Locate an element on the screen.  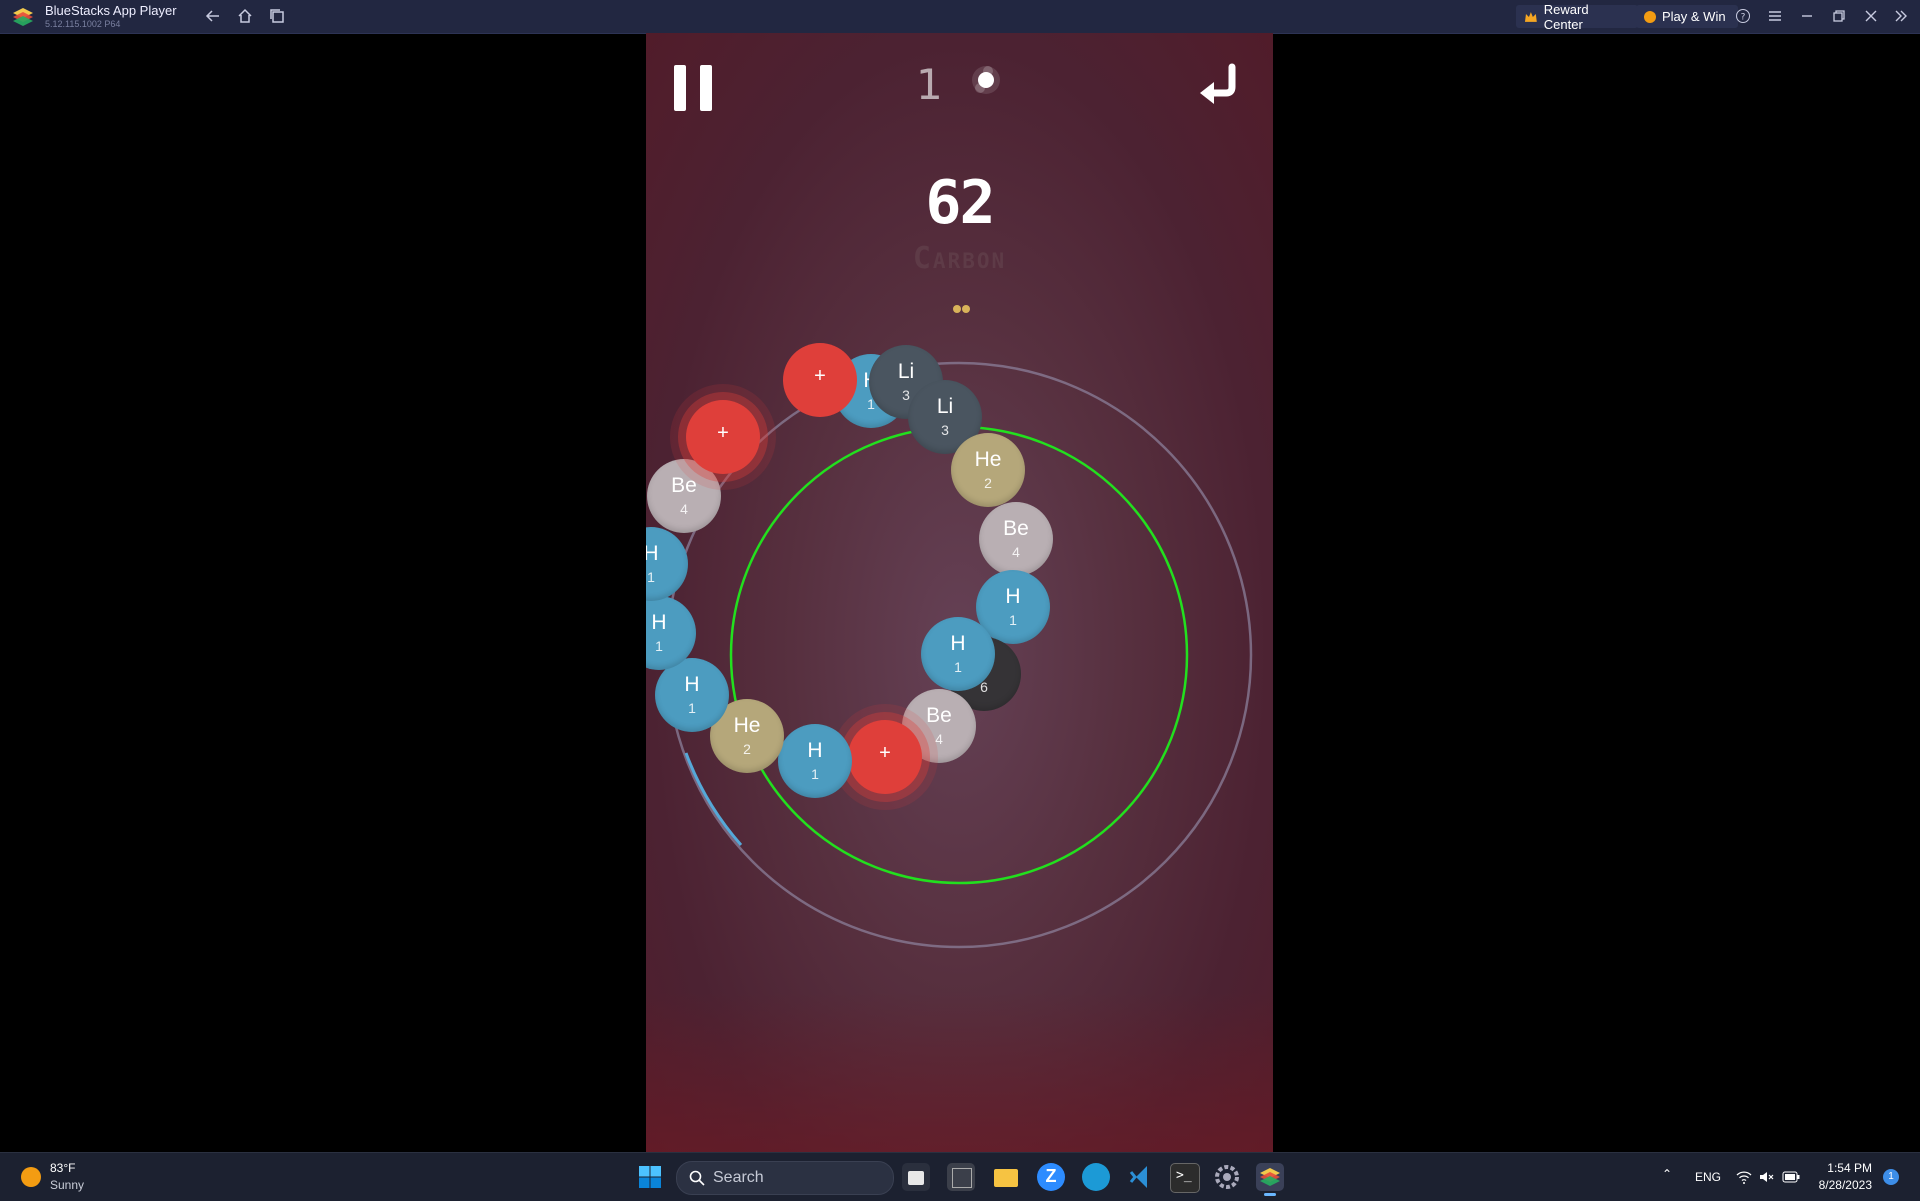
language-indicator: ENG is located at coordinates (1708, 1177).